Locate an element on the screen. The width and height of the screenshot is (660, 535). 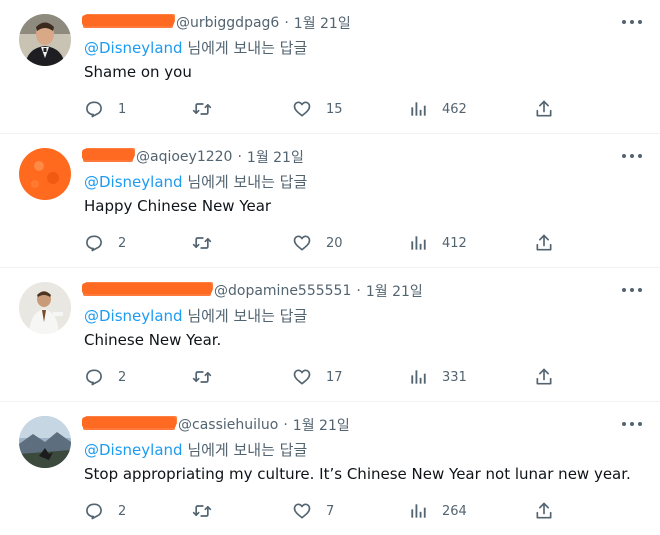
landscape-photo-avatar-icon is located at coordinates (45, 442).